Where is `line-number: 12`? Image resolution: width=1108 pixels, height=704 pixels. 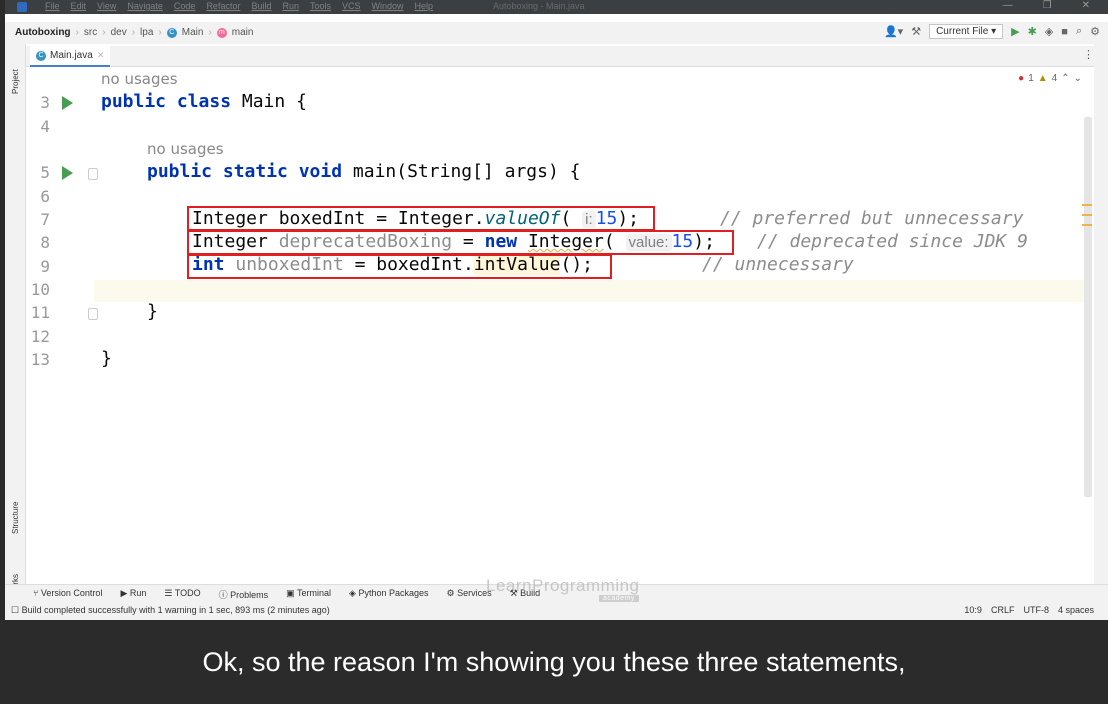 line-number: 12 is located at coordinates (40, 336).